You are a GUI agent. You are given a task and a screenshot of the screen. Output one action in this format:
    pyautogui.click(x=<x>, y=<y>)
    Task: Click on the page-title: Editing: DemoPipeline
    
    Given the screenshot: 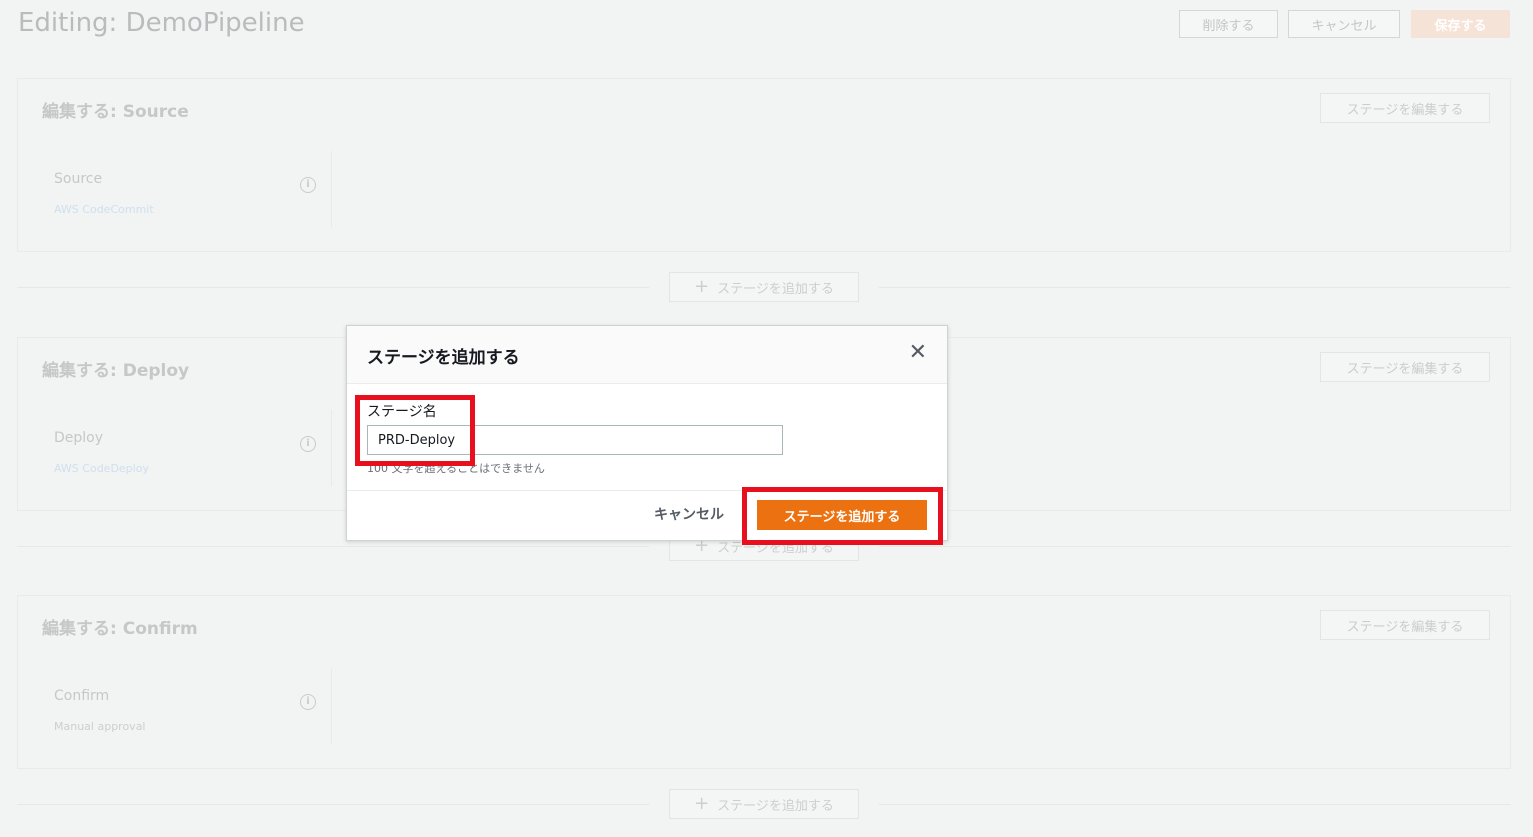 What is the action you would take?
    pyautogui.click(x=161, y=23)
    